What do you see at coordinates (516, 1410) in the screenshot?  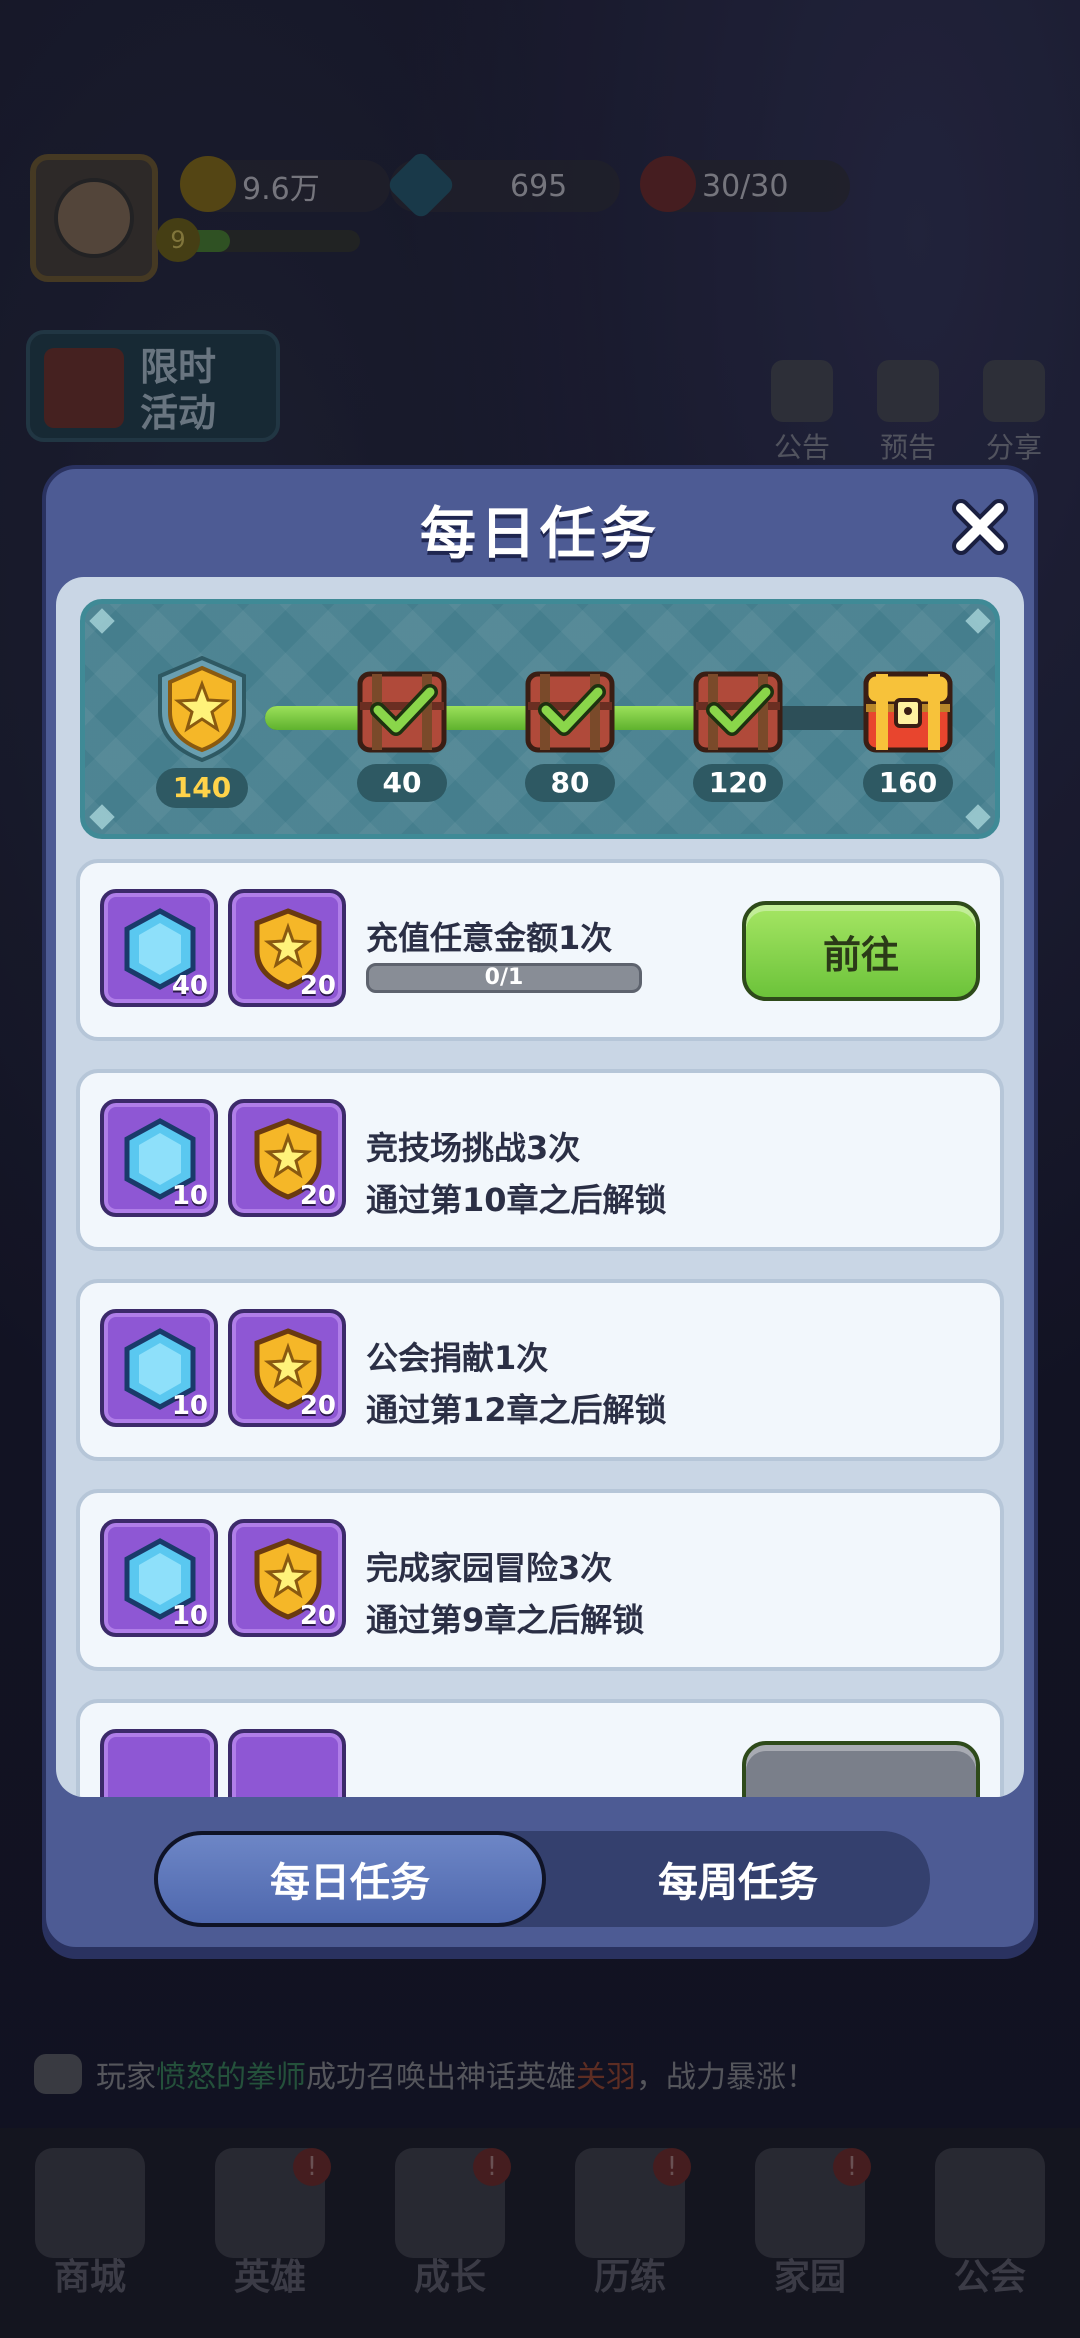 I see `unlock-requirement: 通过第12章之后解锁` at bounding box center [516, 1410].